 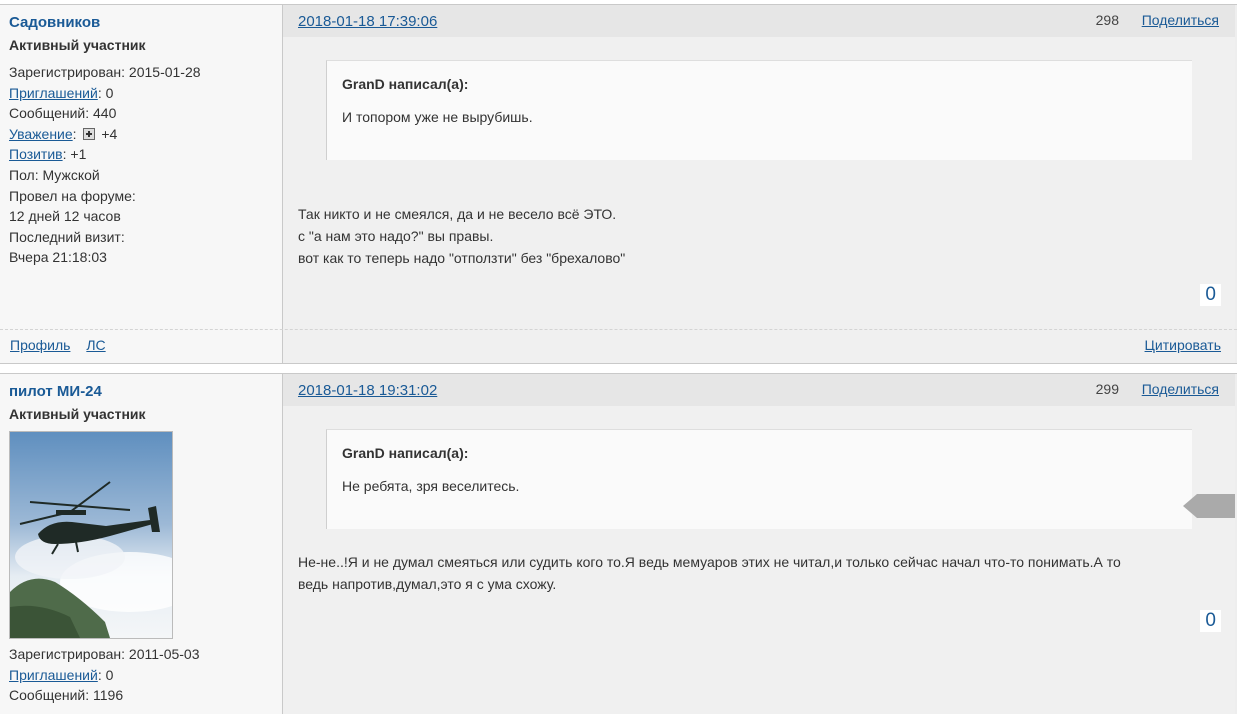 I want to click on time-on-forum-label: Провел на форуме:, so click(x=72, y=195).